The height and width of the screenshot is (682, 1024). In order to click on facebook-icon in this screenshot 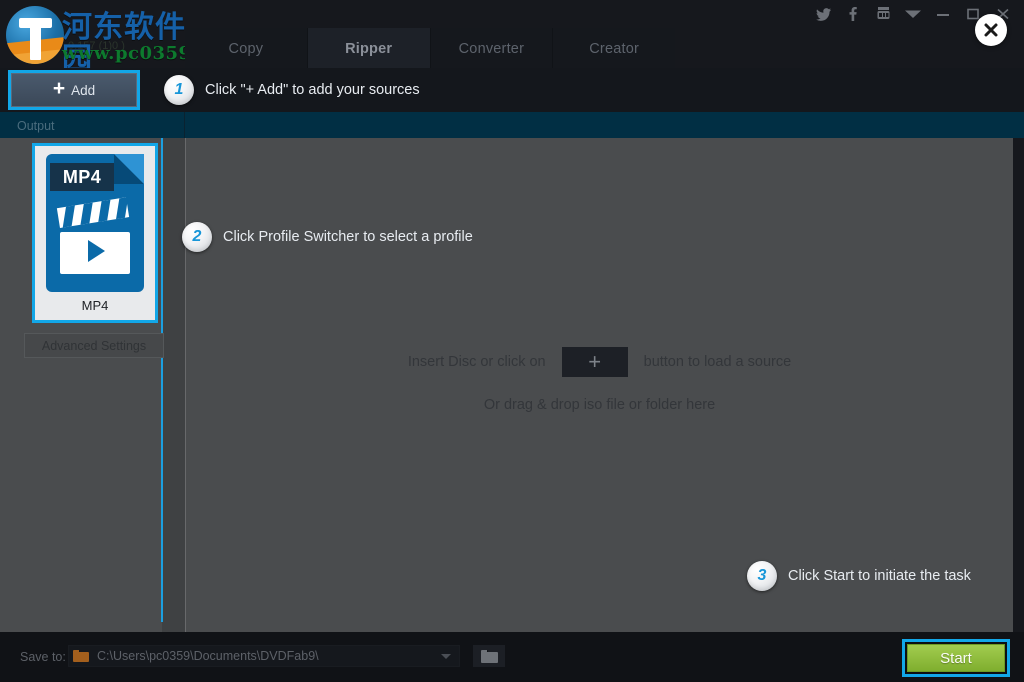, I will do `click(853, 14)`.